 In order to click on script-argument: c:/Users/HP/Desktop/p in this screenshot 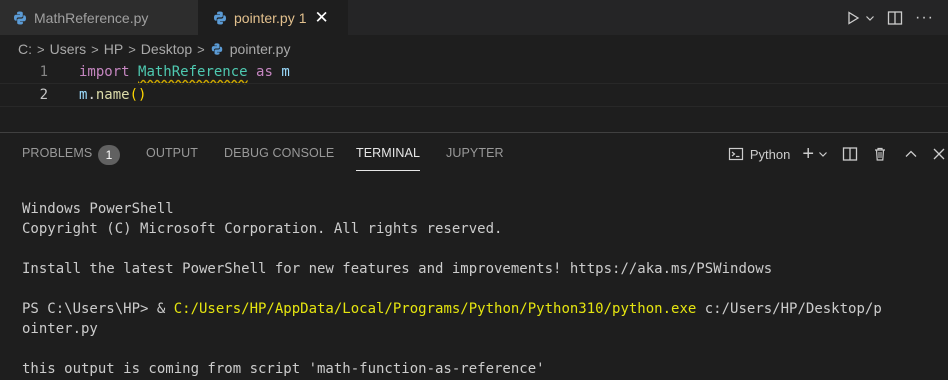, I will do `click(789, 309)`.